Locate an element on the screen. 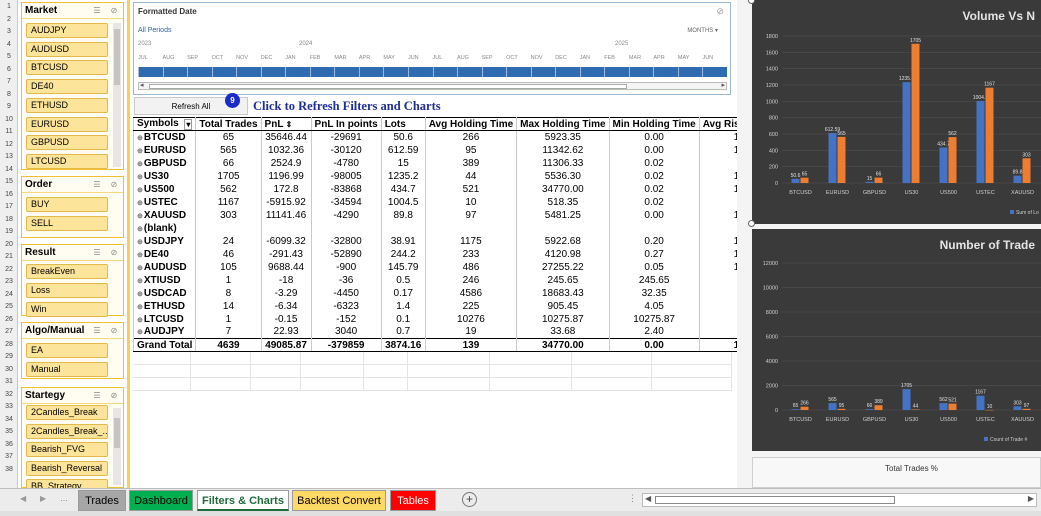 The height and width of the screenshot is (516, 1041). symbol-cell: ⊕USTEC is located at coordinates (164, 202).